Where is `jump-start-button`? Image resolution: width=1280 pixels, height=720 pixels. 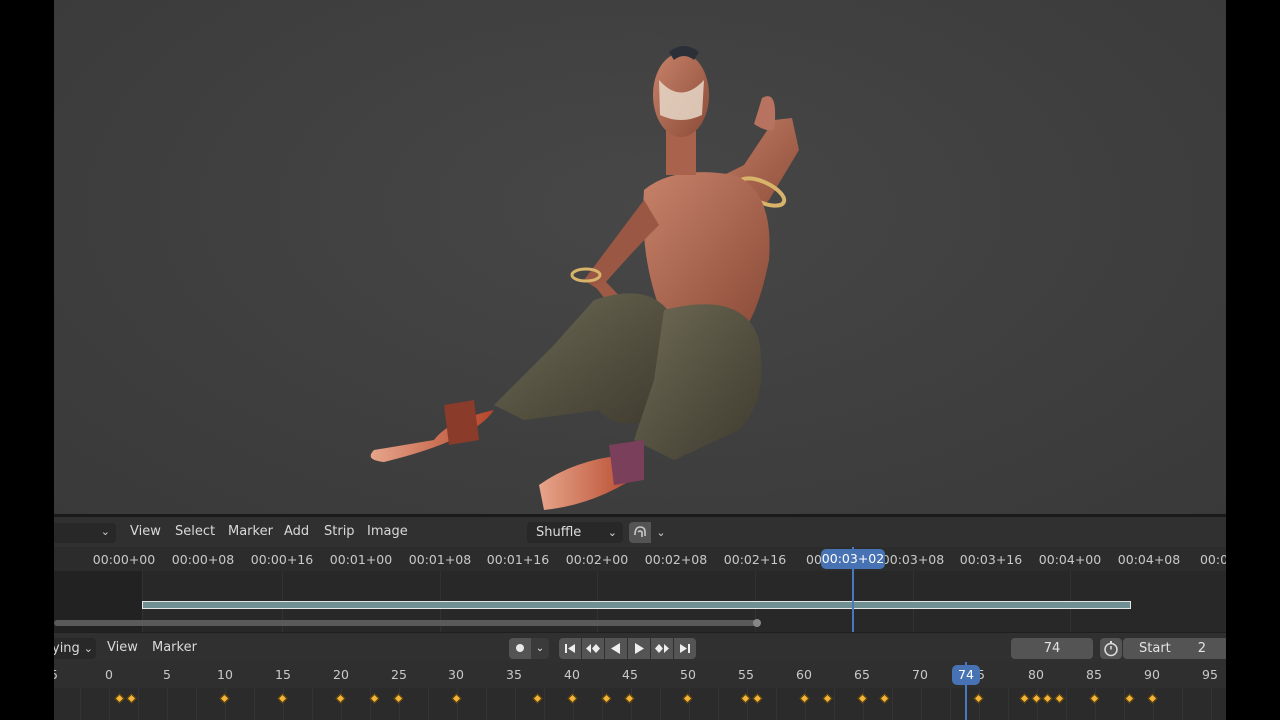 jump-start-button is located at coordinates (570, 648).